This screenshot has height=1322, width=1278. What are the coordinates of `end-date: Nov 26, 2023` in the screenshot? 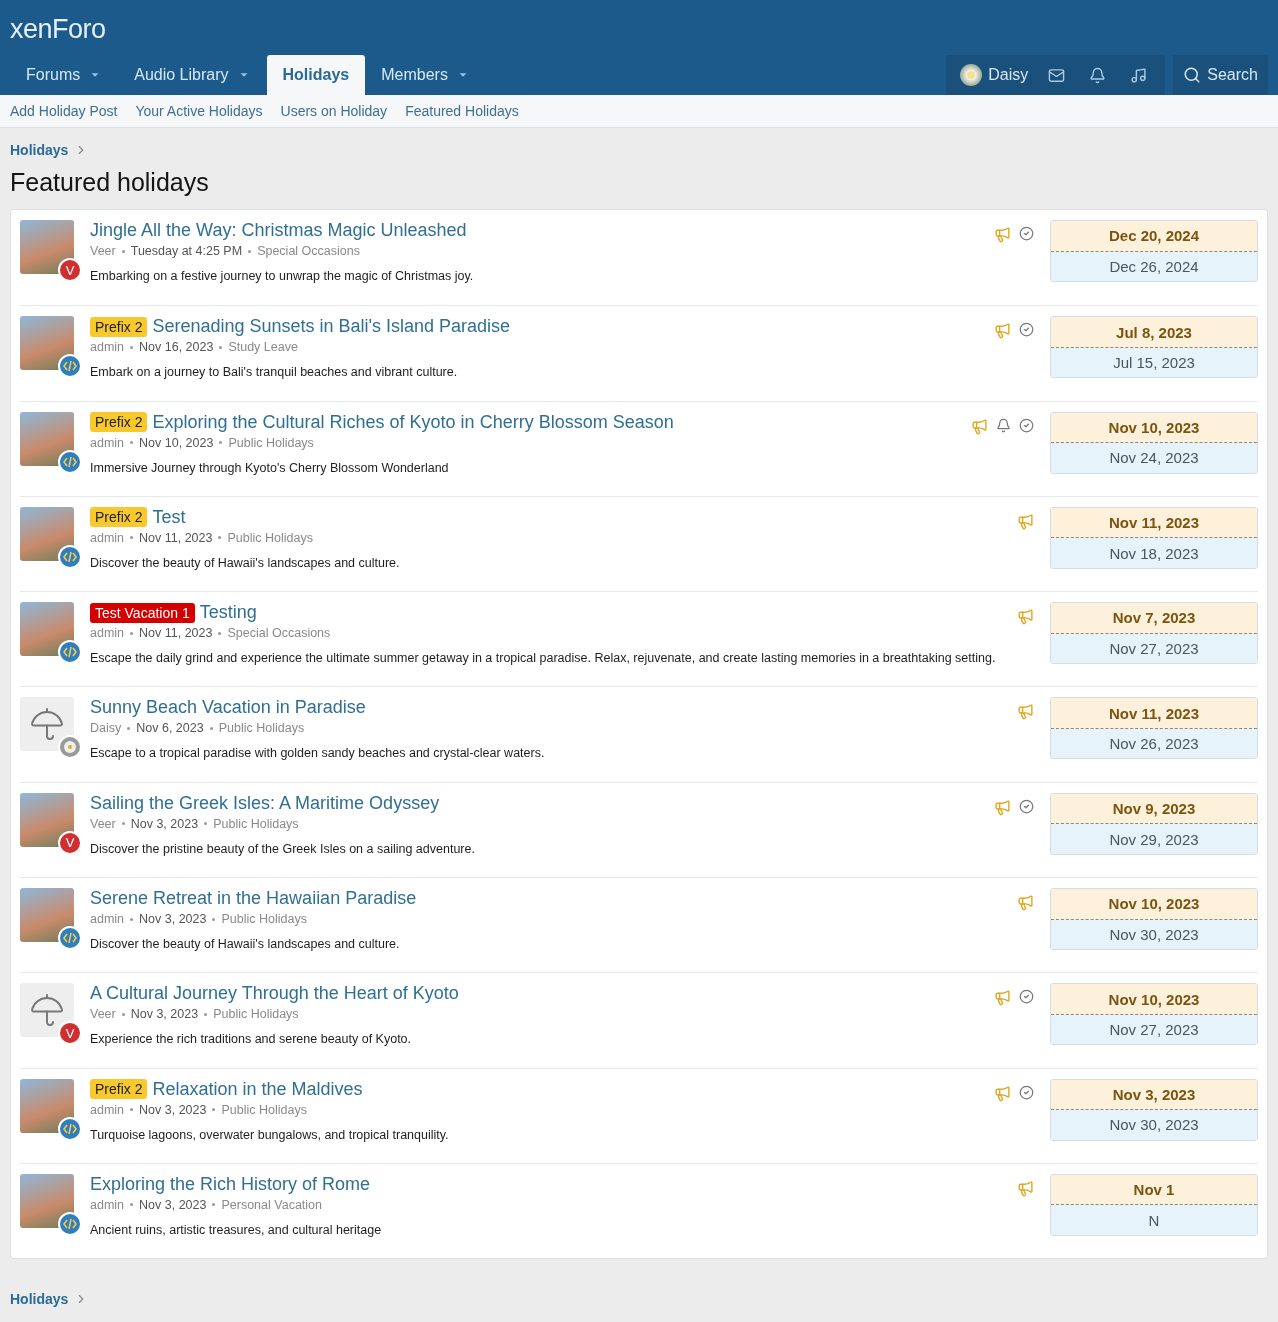 It's located at (1154, 744).